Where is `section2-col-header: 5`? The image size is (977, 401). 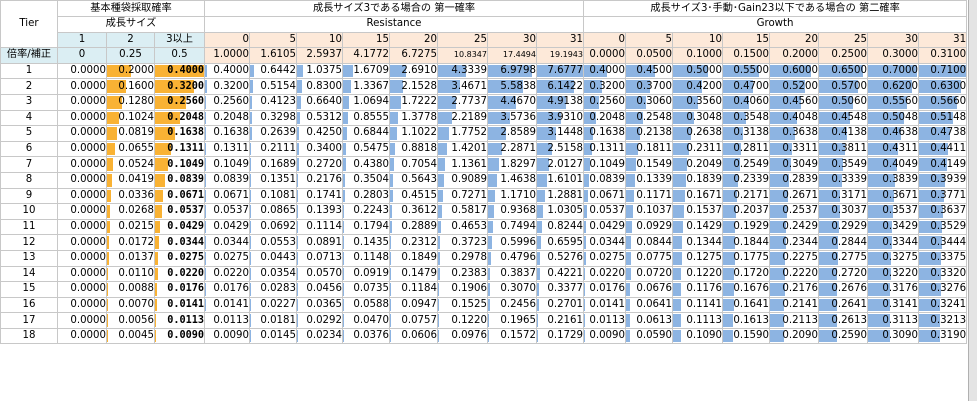
section2-col-header: 5 is located at coordinates (273, 40).